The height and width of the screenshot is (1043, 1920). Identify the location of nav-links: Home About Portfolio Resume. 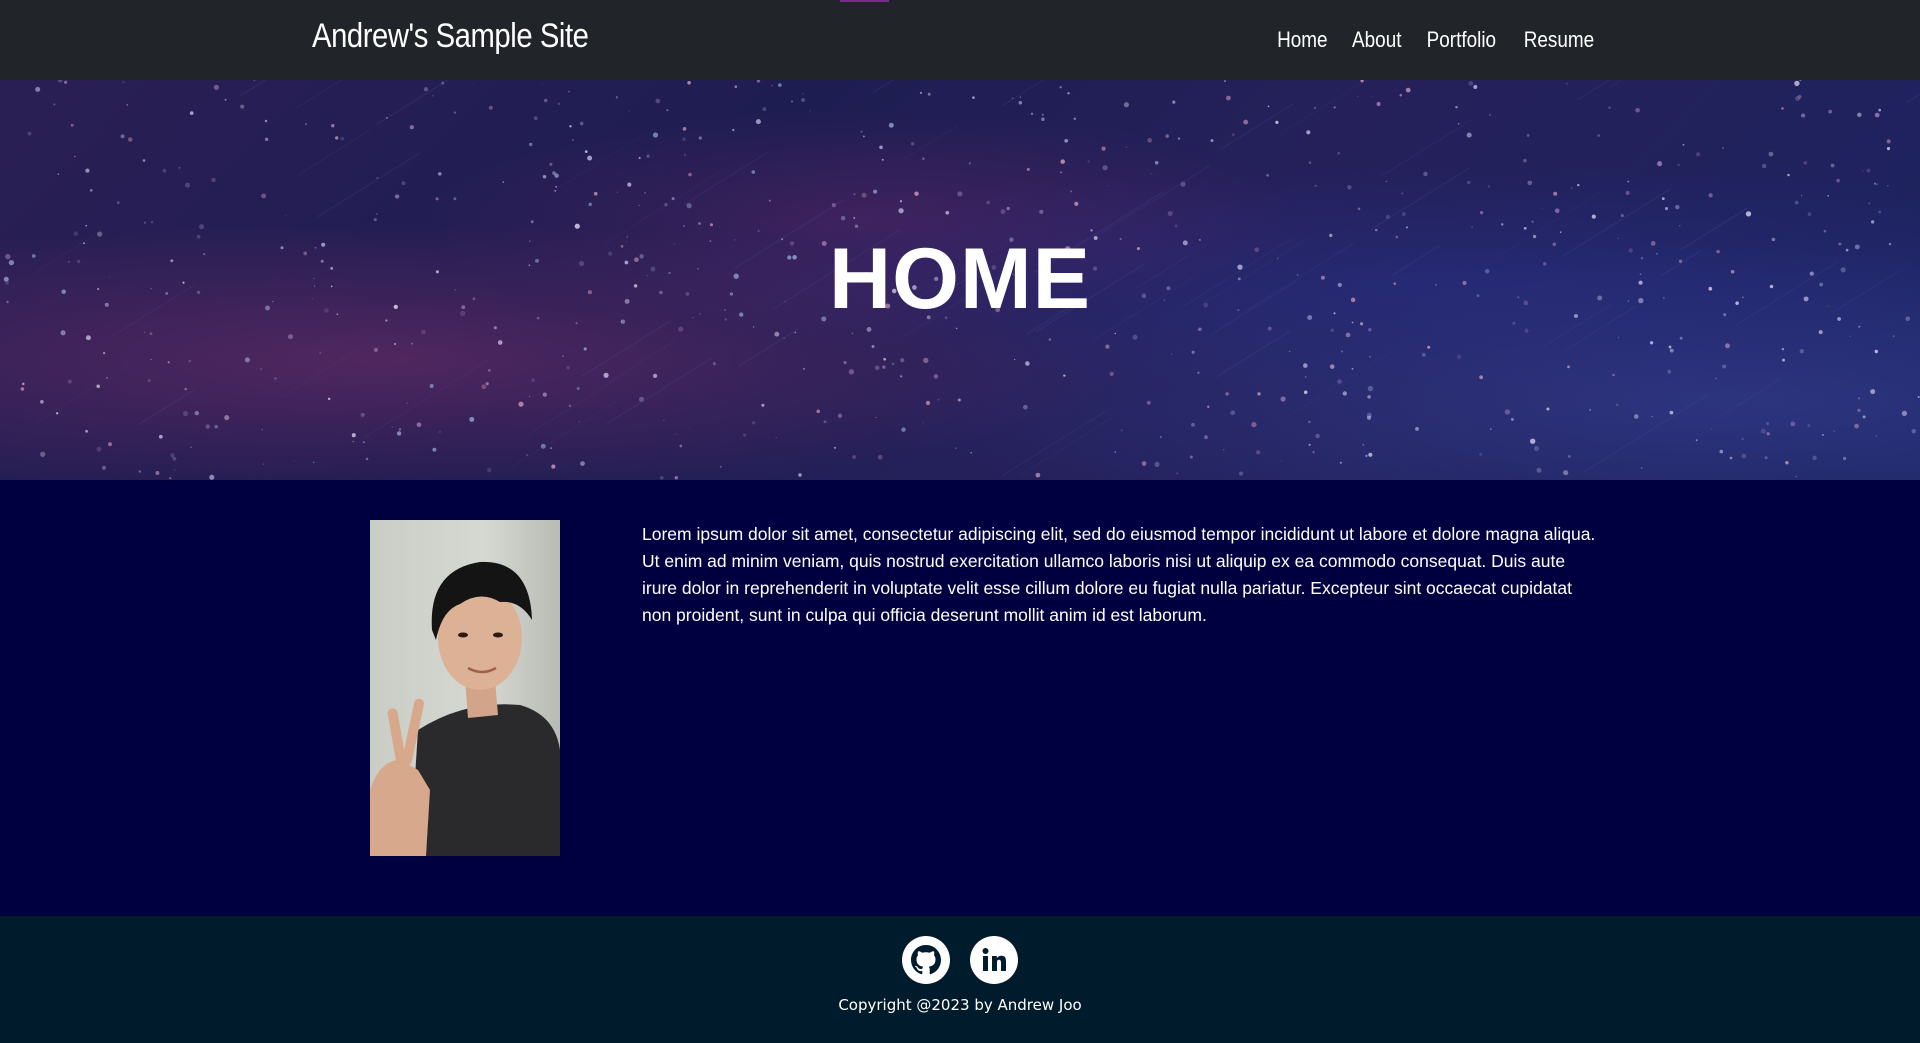
(1436, 40).